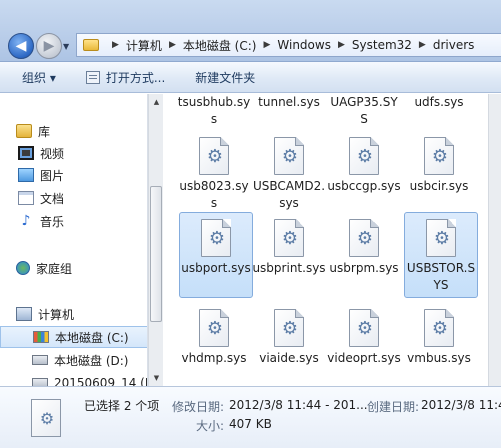 The height and width of the screenshot is (448, 501). Describe the element at coordinates (289, 344) in the screenshot. I see `file-item: ⚙ viaide.sys` at that location.